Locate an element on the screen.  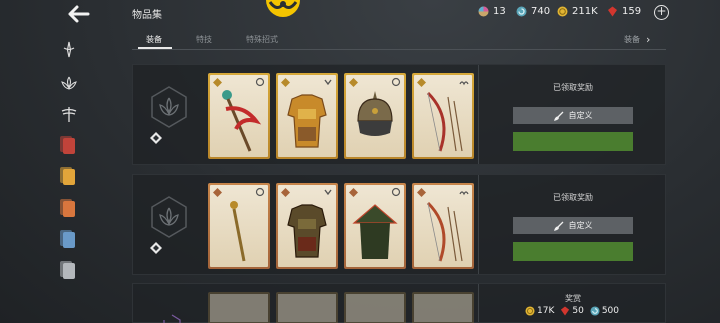
golden-staff-icon is located at coordinates (238, 231).